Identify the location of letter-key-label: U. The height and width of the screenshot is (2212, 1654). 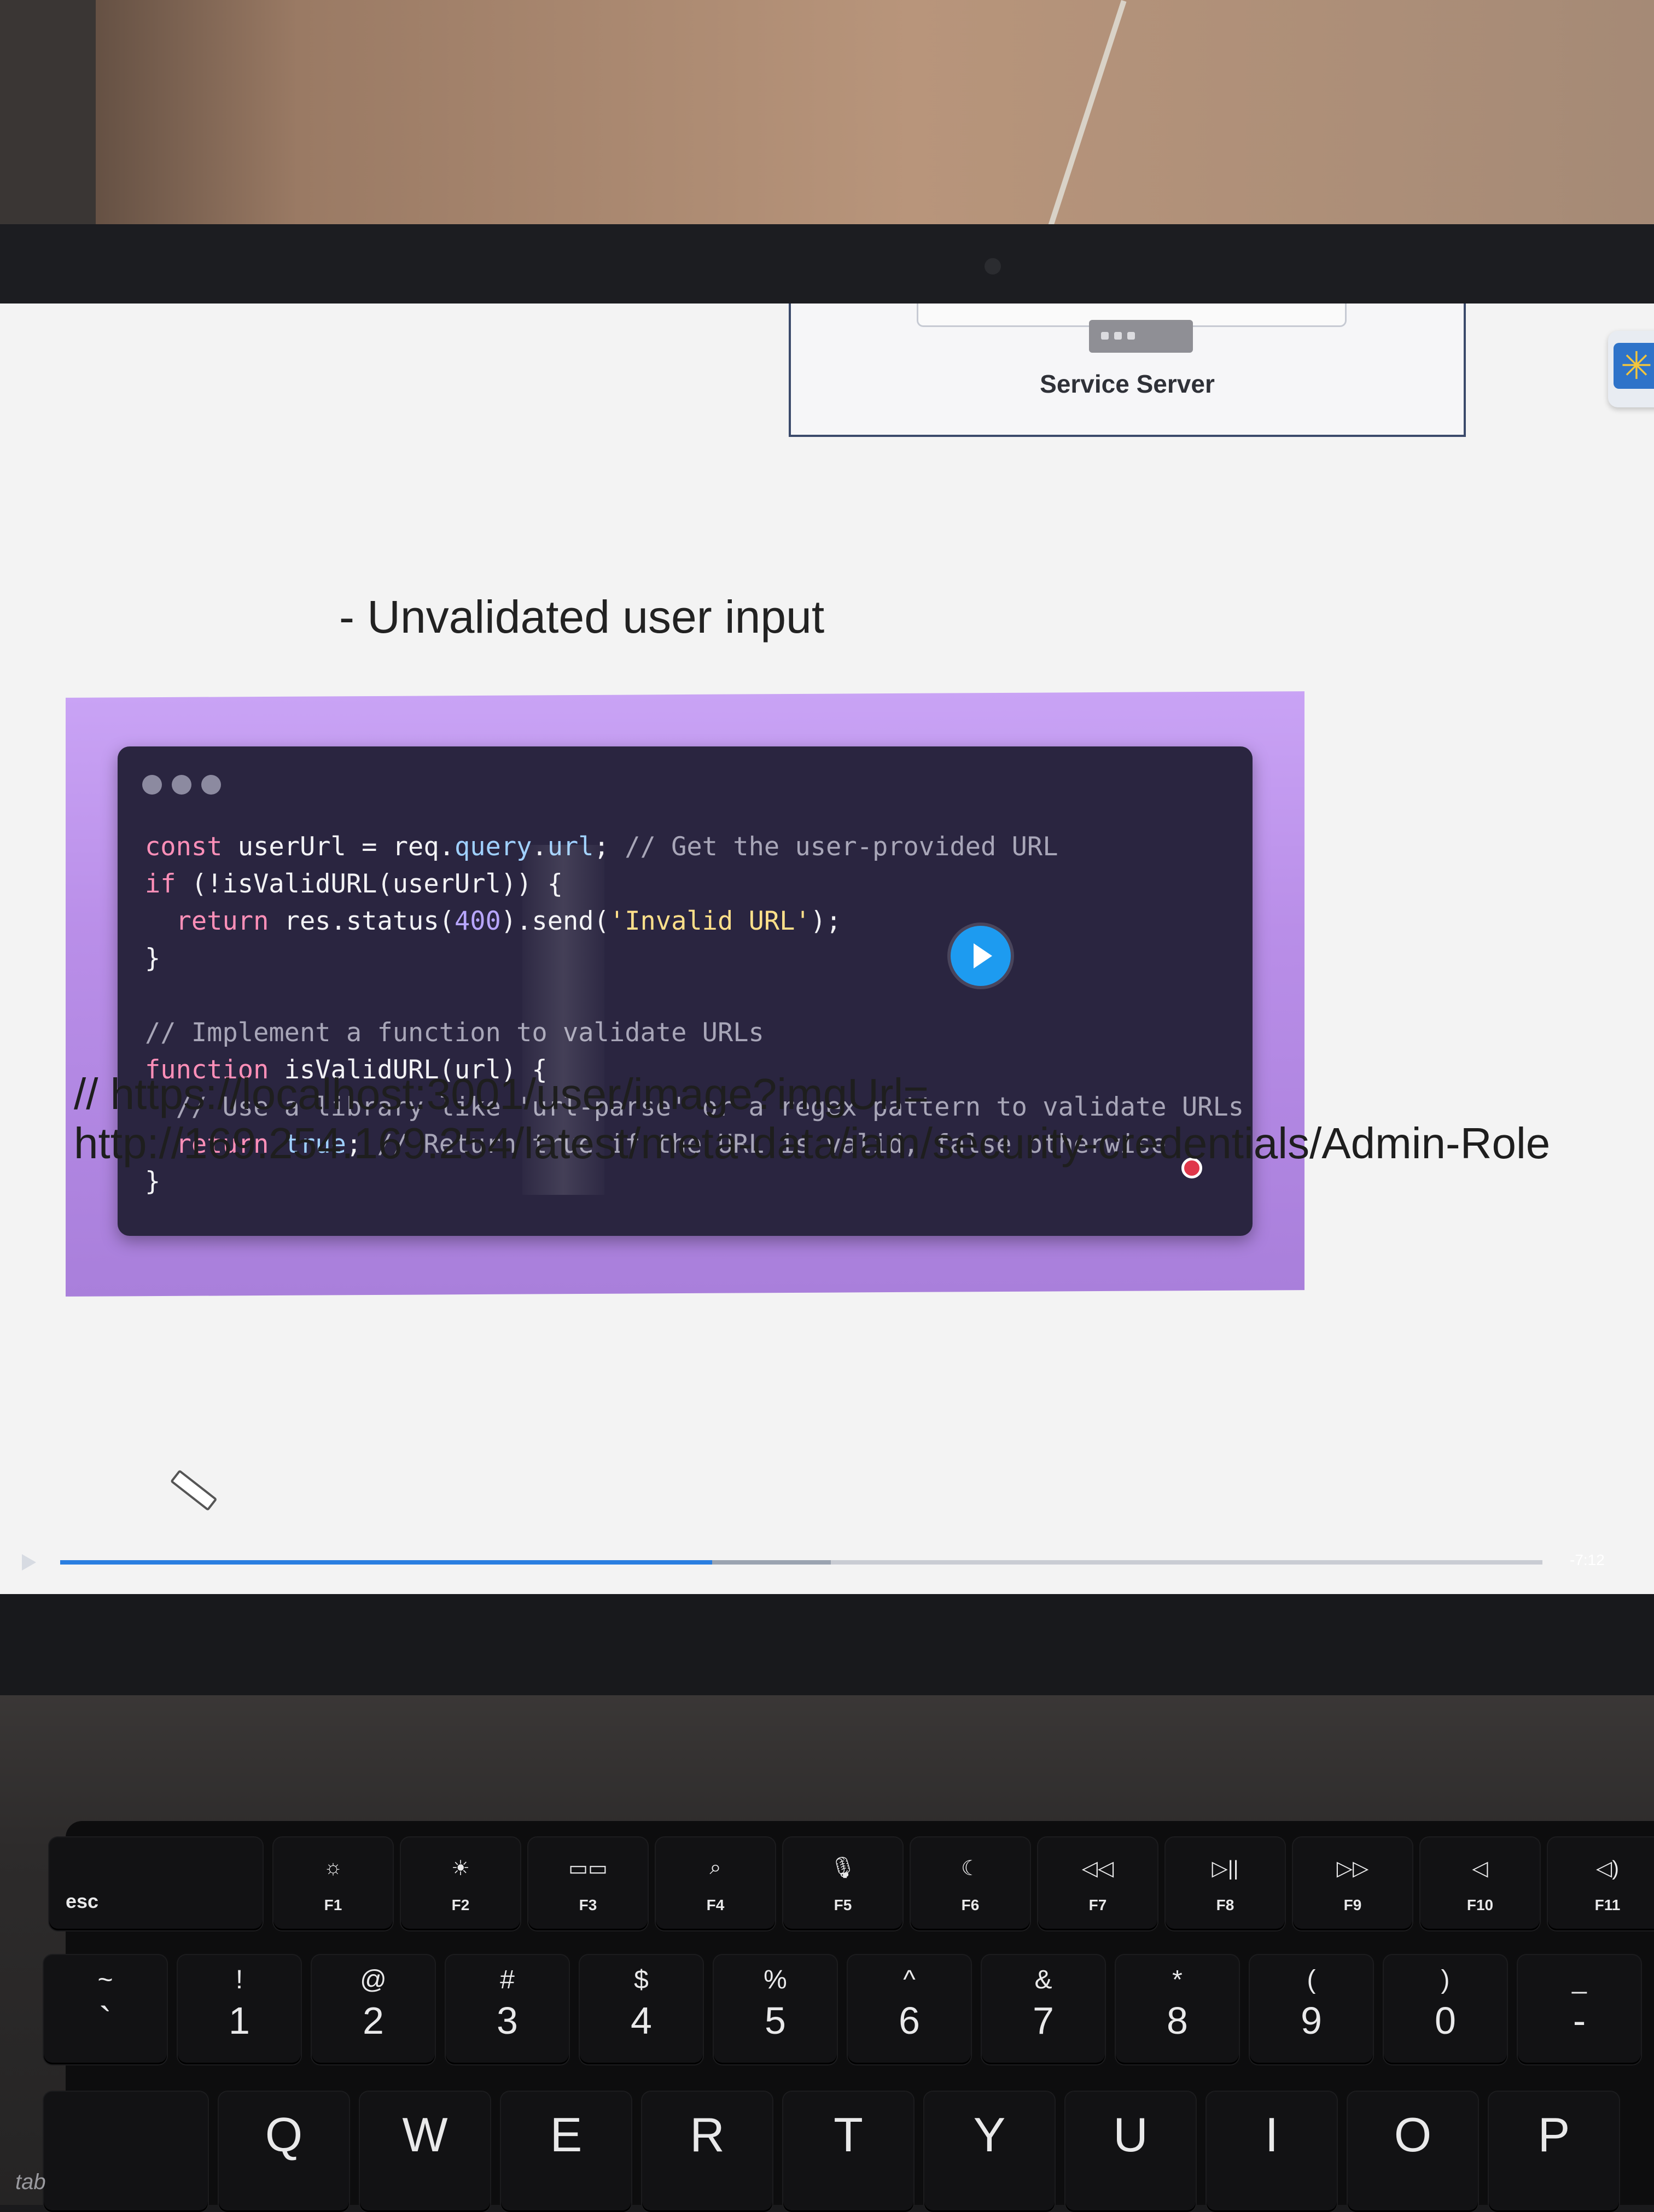
(1130, 2135).